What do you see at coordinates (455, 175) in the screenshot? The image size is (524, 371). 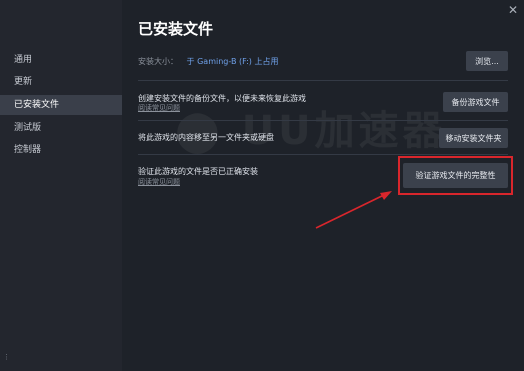 I see `verify-integrity-button: 验证游戏文件的完整性` at bounding box center [455, 175].